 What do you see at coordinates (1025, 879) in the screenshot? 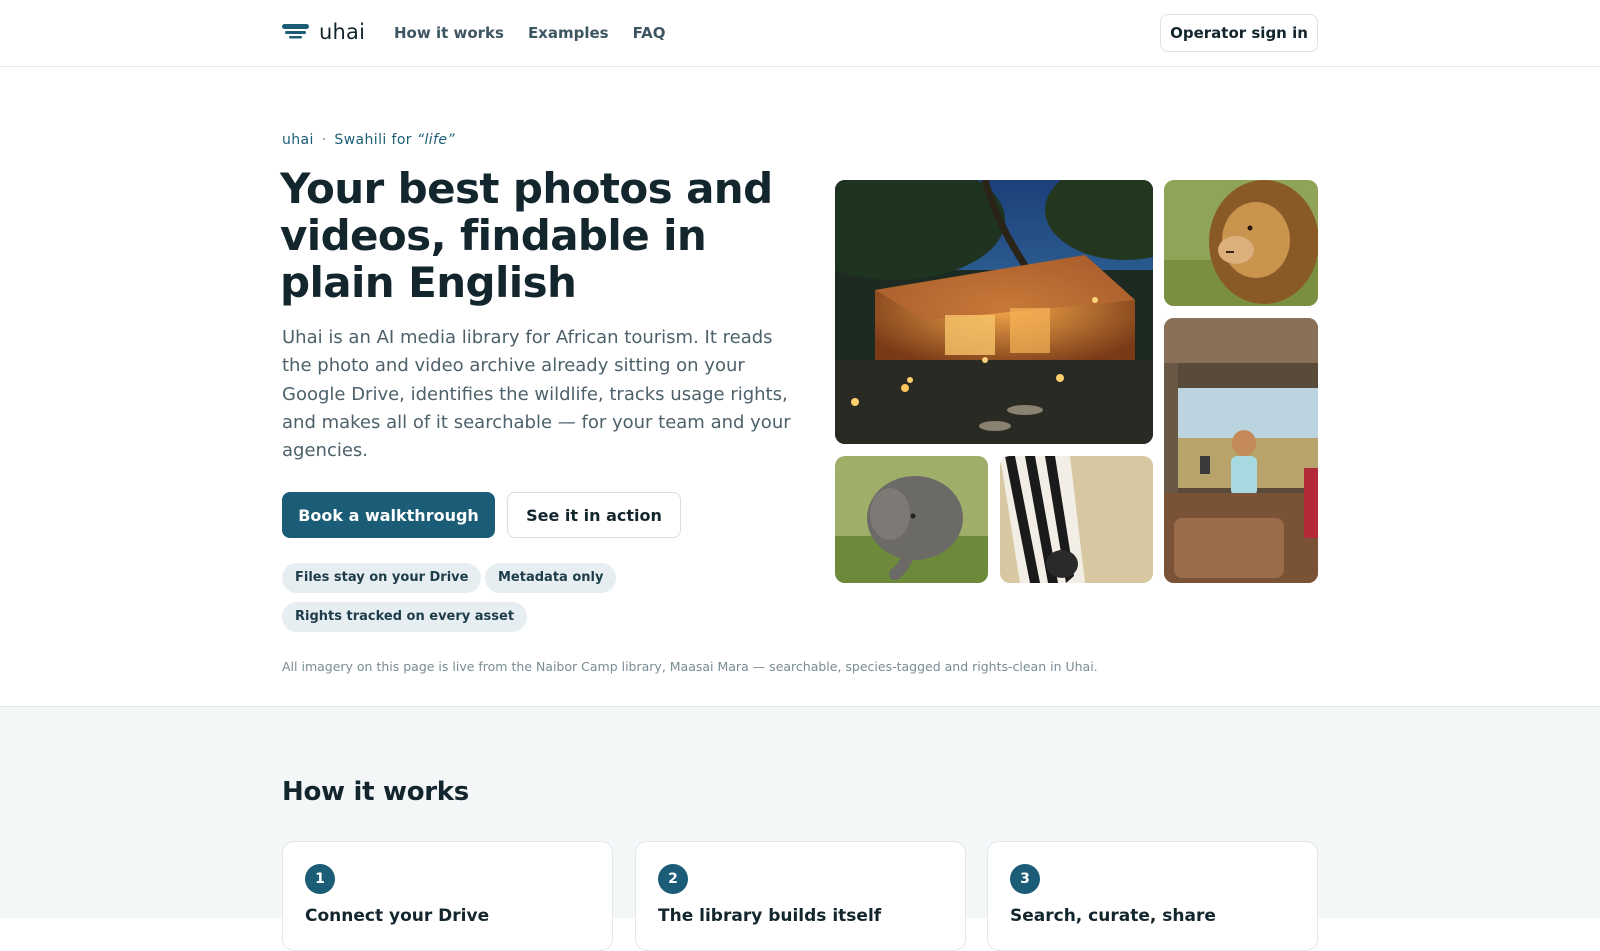
I see `step-number-badge: 3` at bounding box center [1025, 879].